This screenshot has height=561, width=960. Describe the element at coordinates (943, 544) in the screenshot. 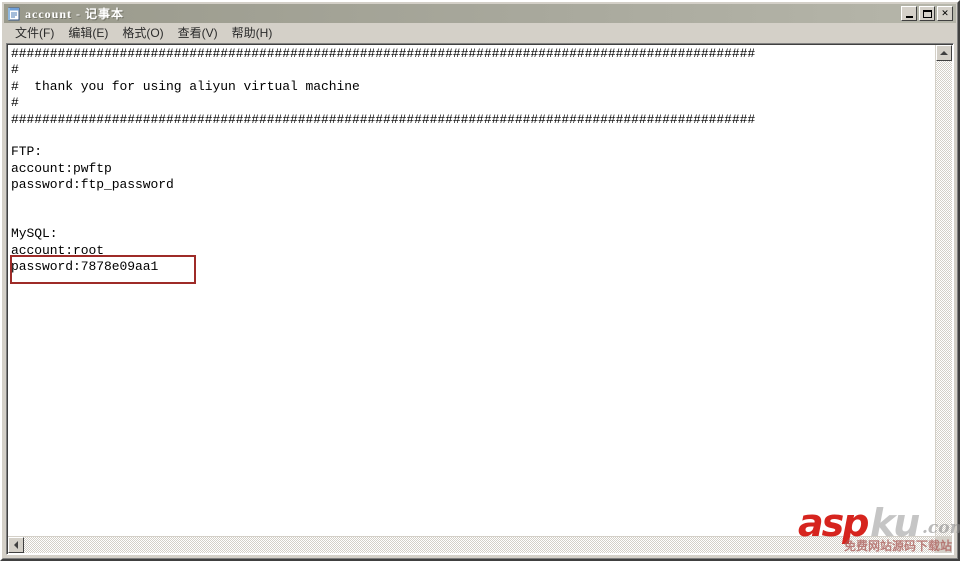

I see `scrollbar-corner` at that location.